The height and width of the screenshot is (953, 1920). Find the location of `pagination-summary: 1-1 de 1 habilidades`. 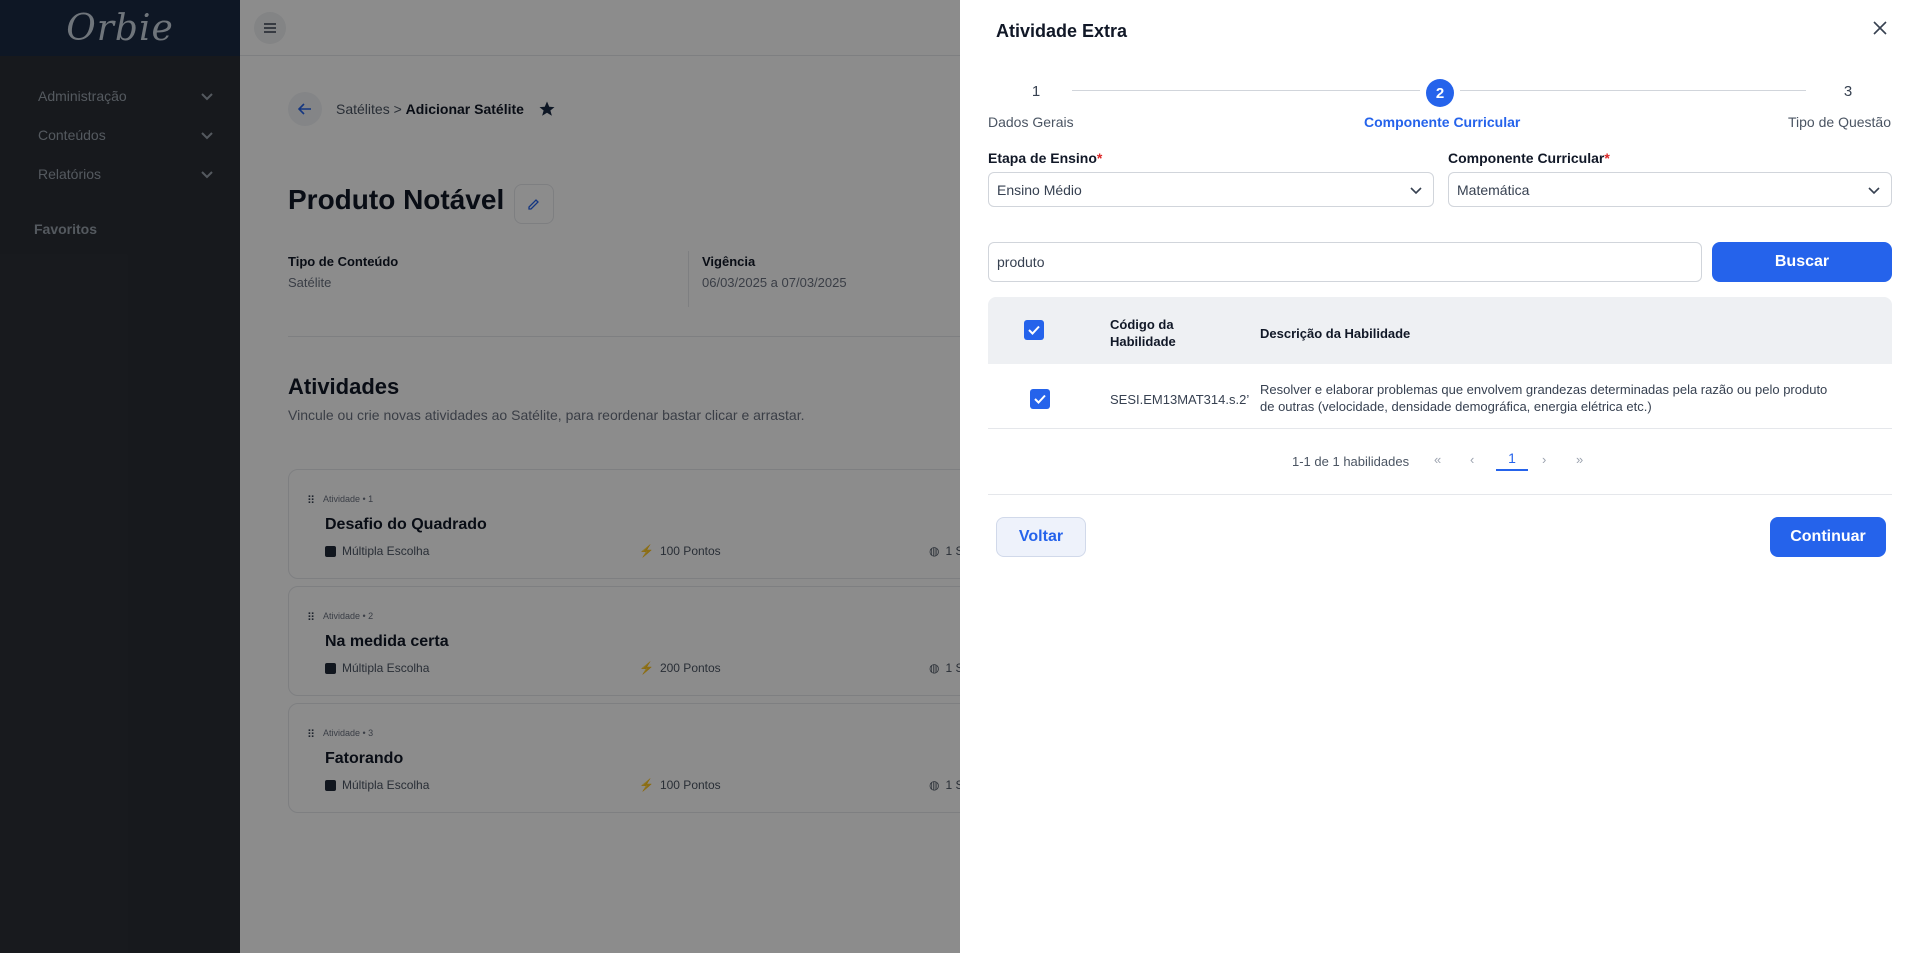

pagination-summary: 1-1 de 1 habilidades is located at coordinates (1351, 461).